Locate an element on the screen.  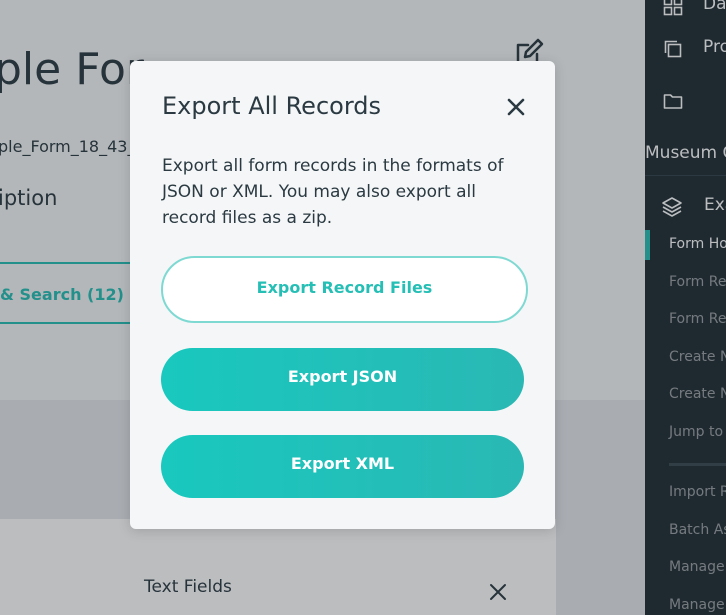
modal-title: Export All Records is located at coordinates (271, 106).